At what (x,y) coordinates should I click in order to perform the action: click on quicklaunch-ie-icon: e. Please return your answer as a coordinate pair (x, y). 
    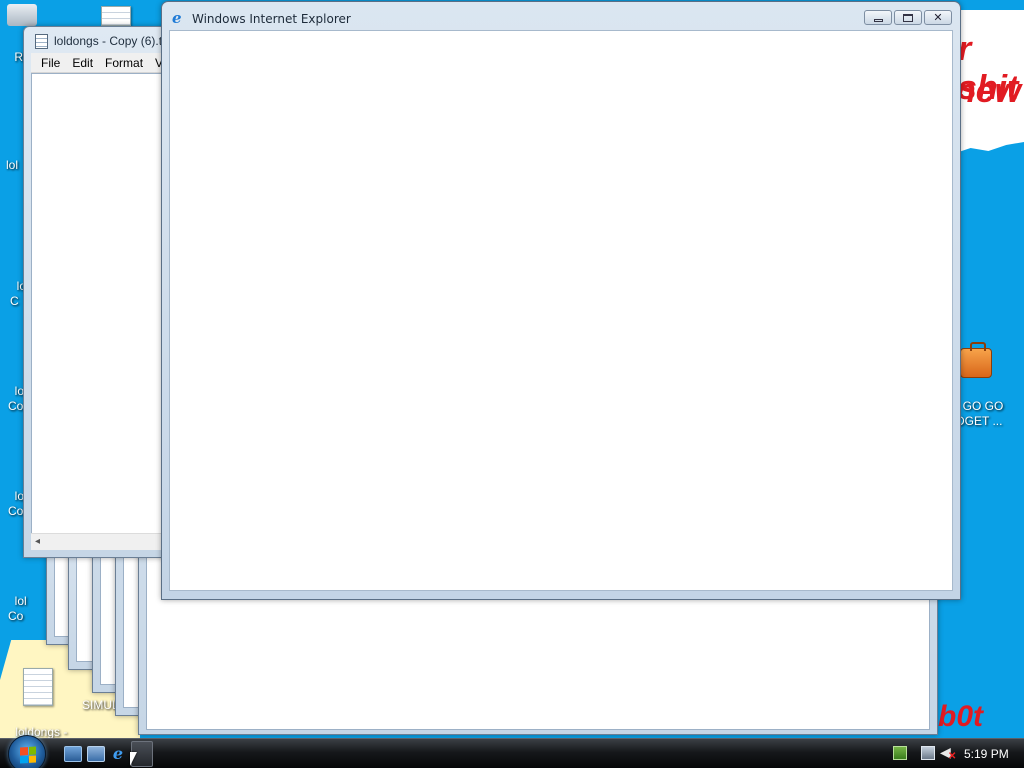
    Looking at the image, I should click on (118, 754).